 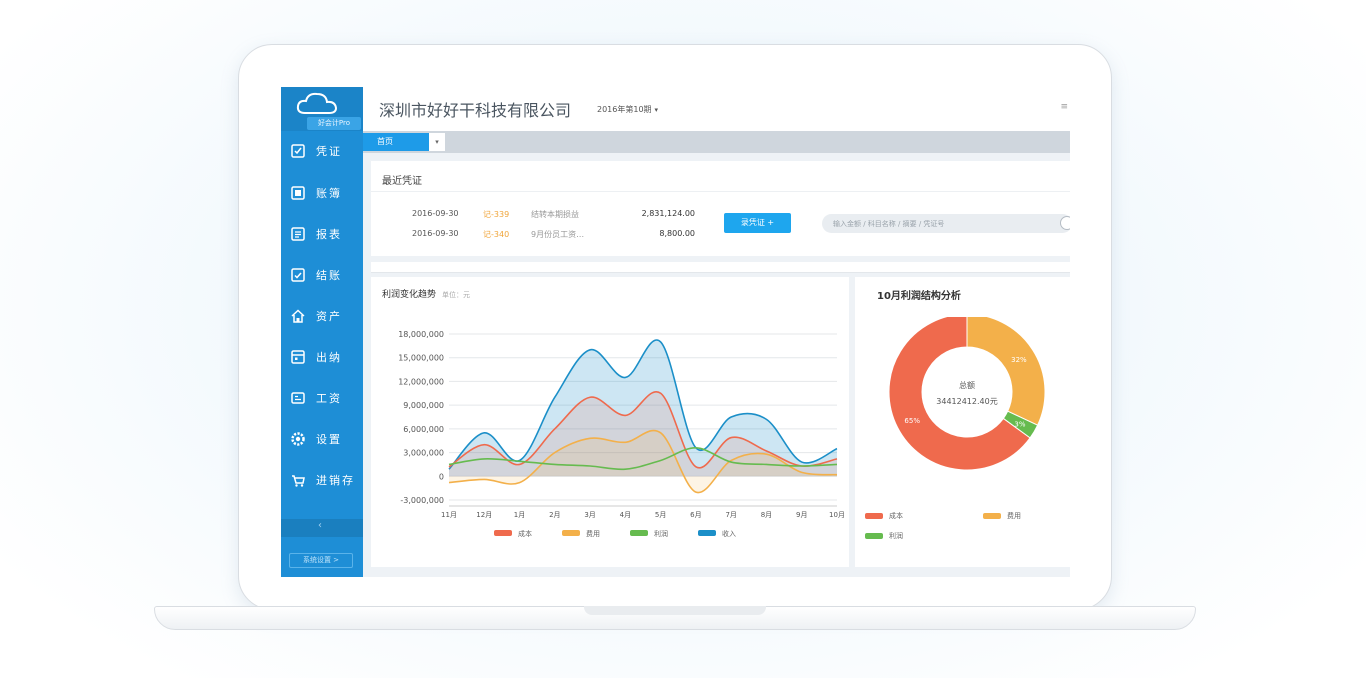 I want to click on legend-label: 收入, so click(x=729, y=533).